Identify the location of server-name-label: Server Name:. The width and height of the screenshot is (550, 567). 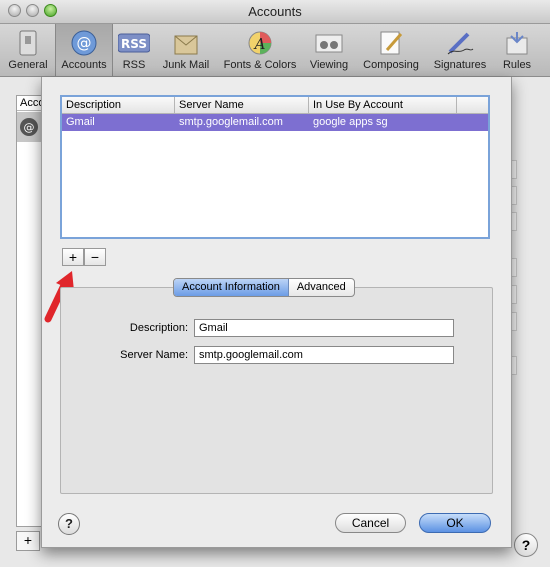
(154, 355).